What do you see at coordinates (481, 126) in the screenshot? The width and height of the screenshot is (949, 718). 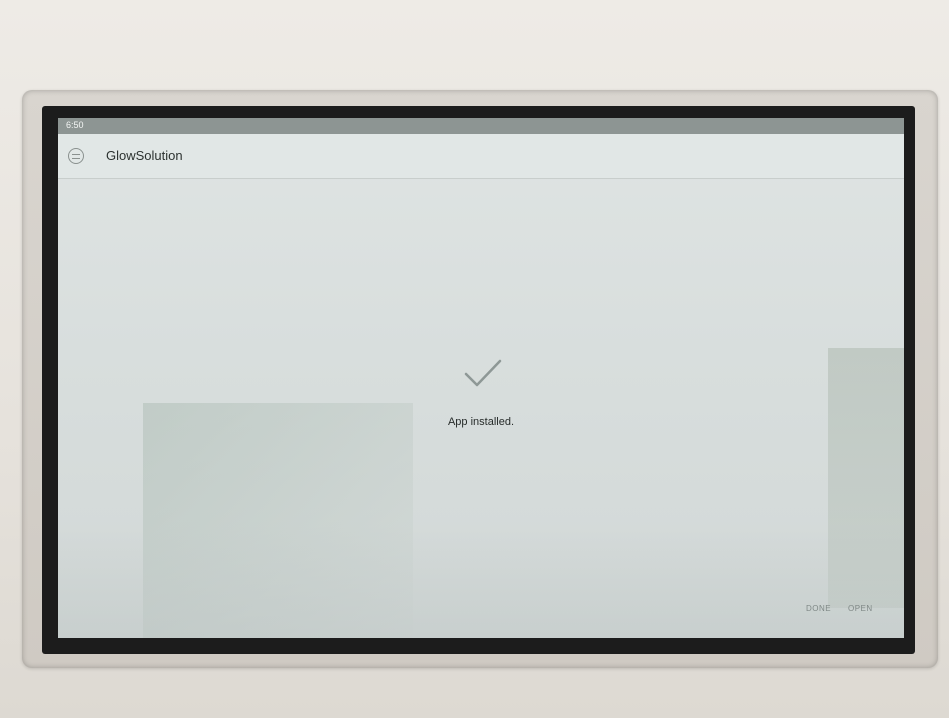 I see `status-bar: 6:50` at bounding box center [481, 126].